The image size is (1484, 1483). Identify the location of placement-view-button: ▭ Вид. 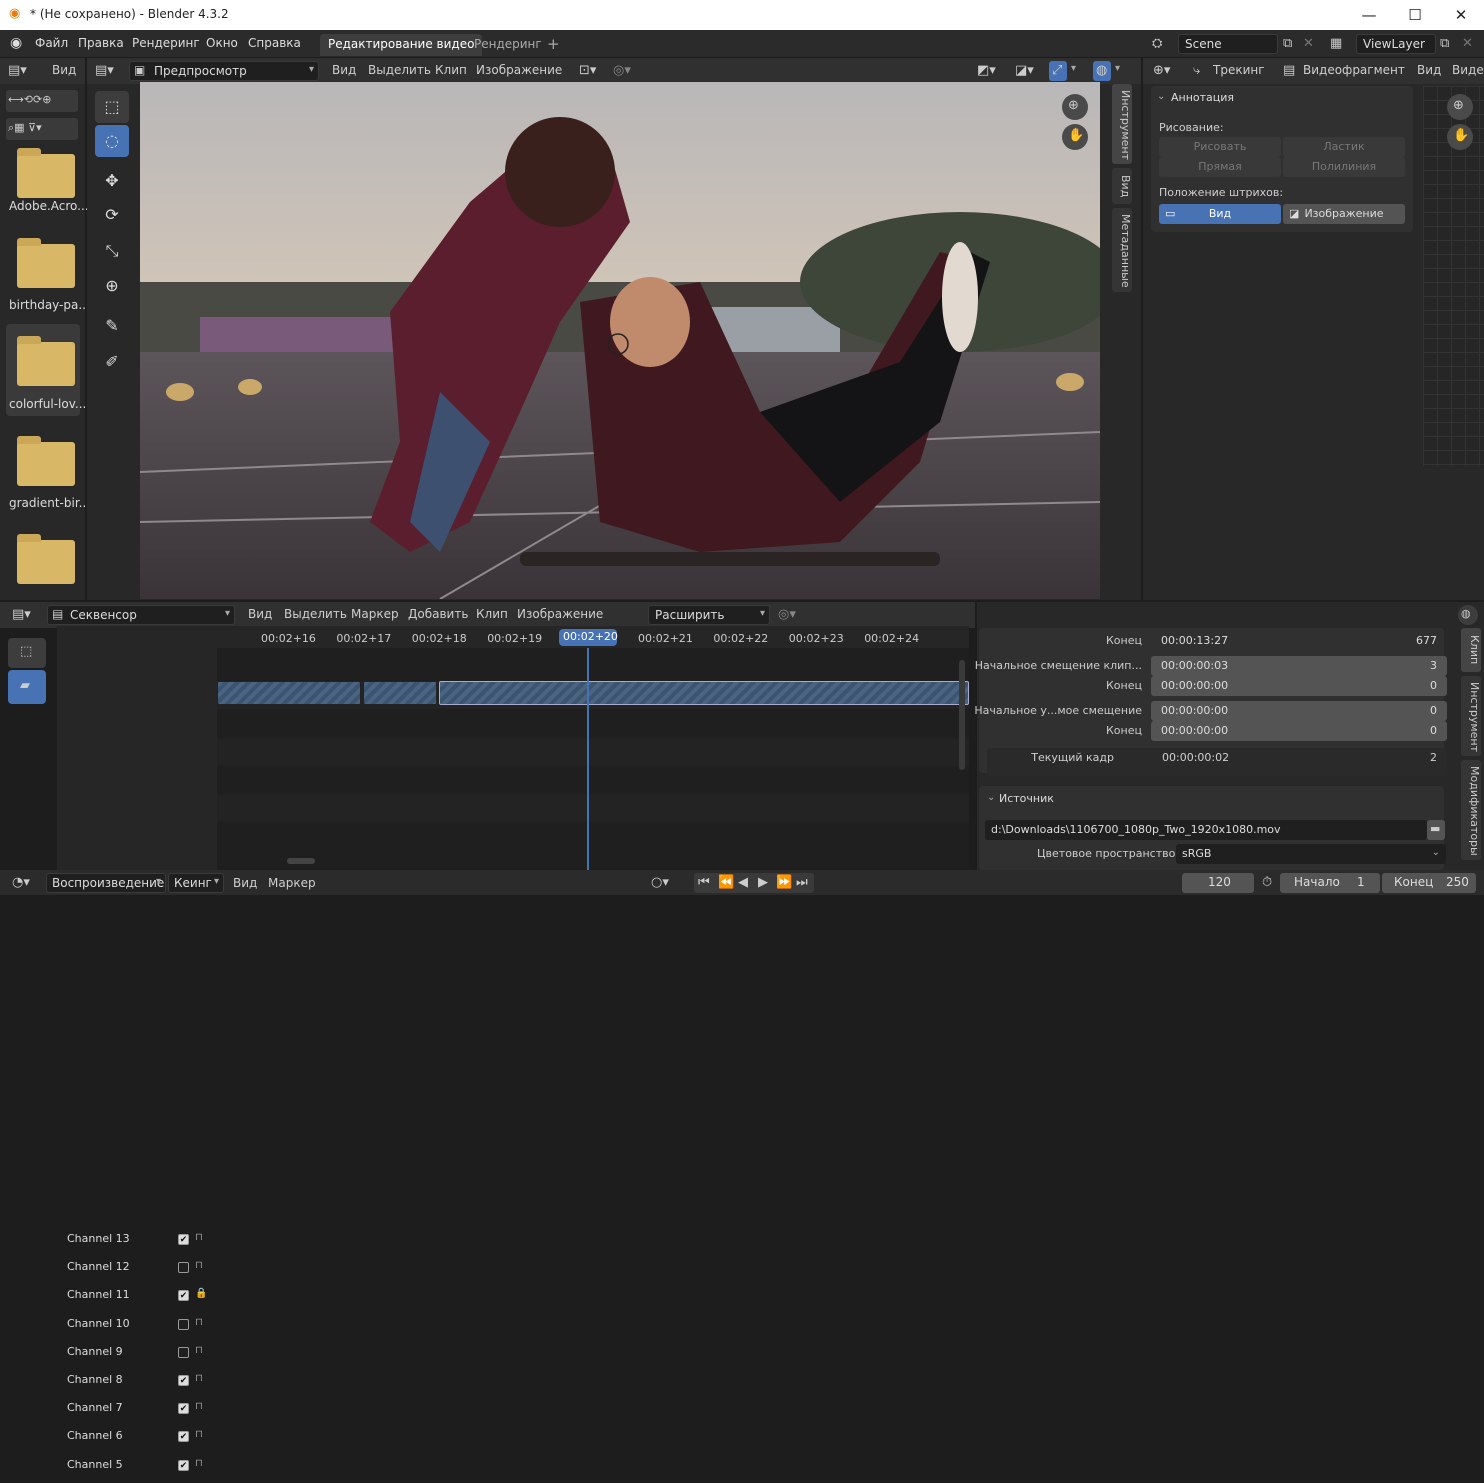
(1220, 214).